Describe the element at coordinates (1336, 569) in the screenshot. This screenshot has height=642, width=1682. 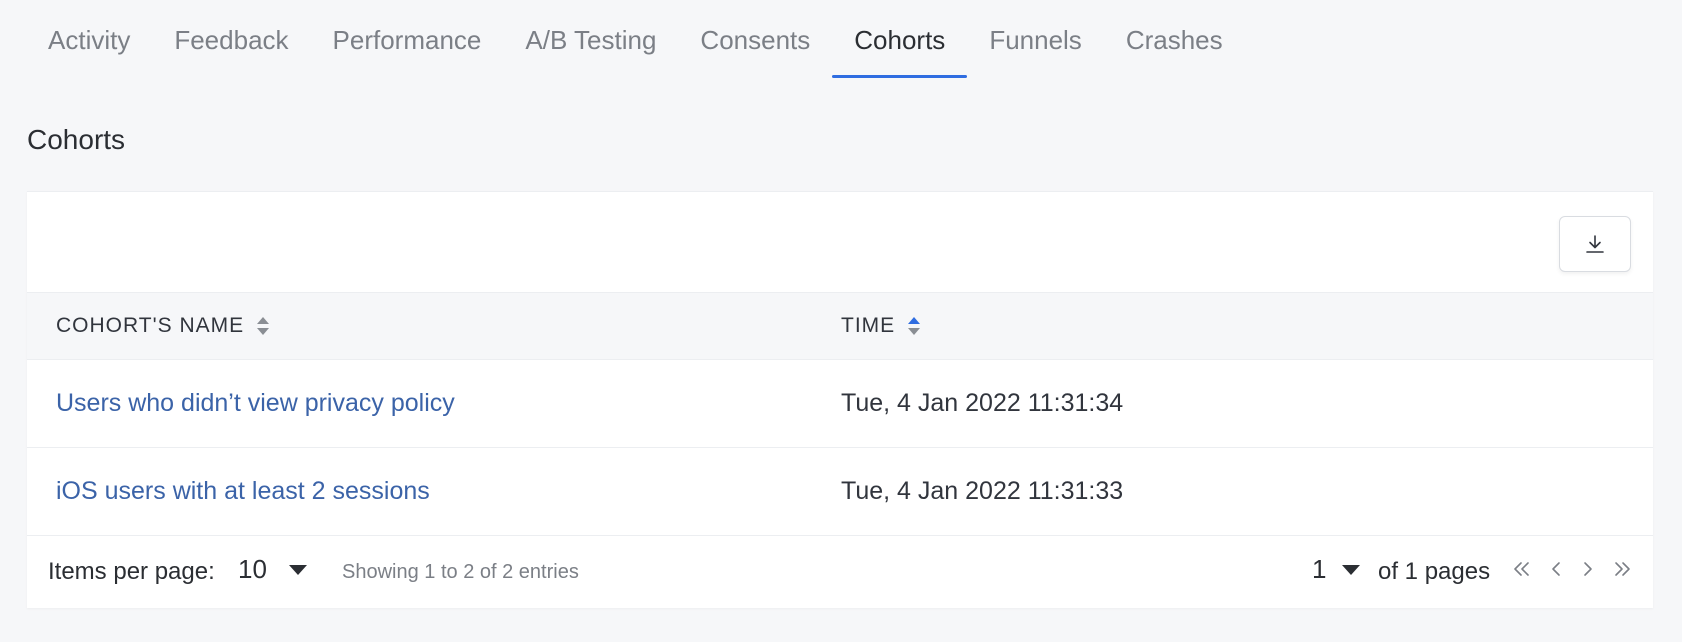
I see `page-select: 1` at that location.